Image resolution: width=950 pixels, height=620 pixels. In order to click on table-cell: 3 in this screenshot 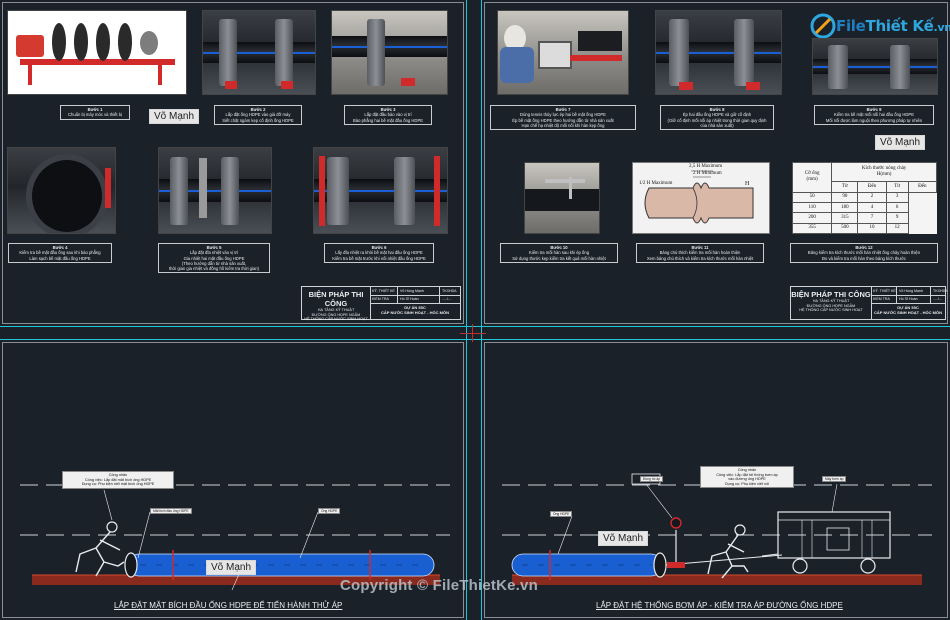, I will do `click(897, 197)`.